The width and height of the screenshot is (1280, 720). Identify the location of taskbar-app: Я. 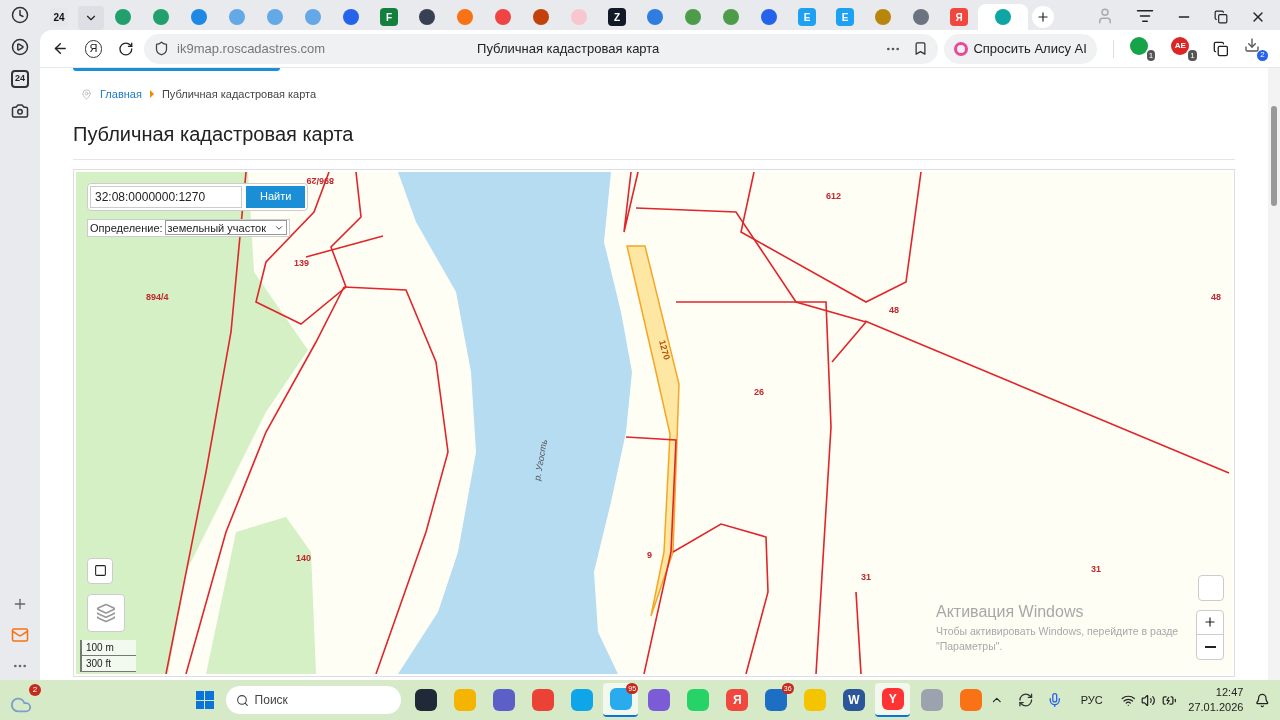
(737, 700).